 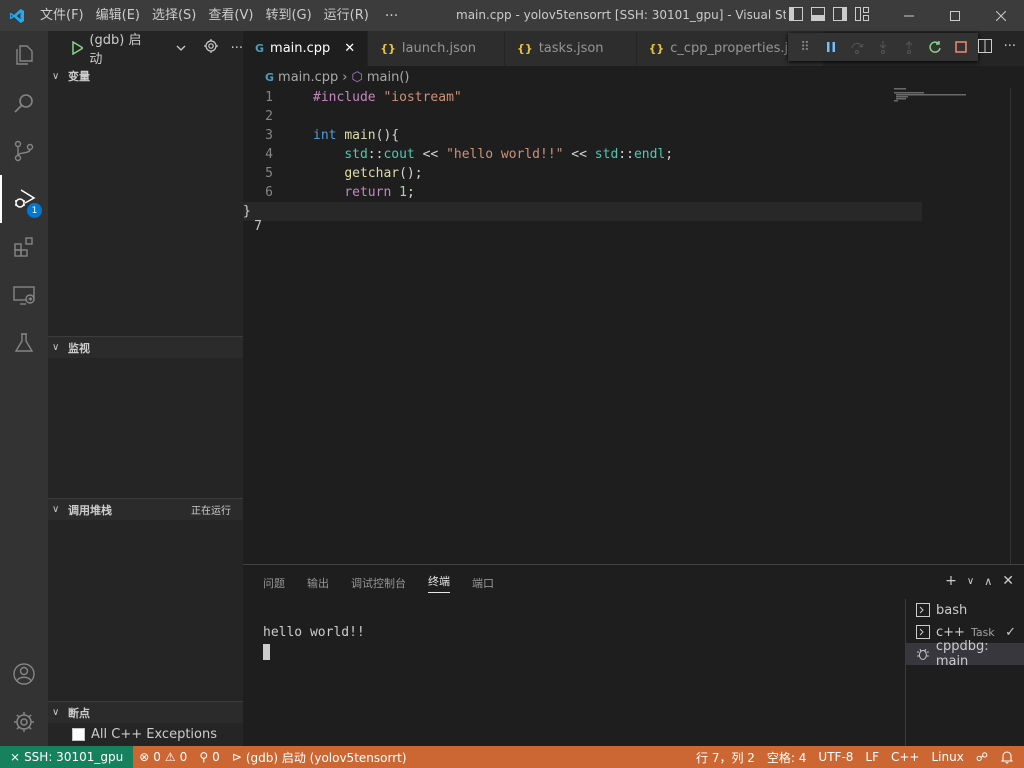 I want to click on menu-selection: 选择(S), so click(x=174, y=15).